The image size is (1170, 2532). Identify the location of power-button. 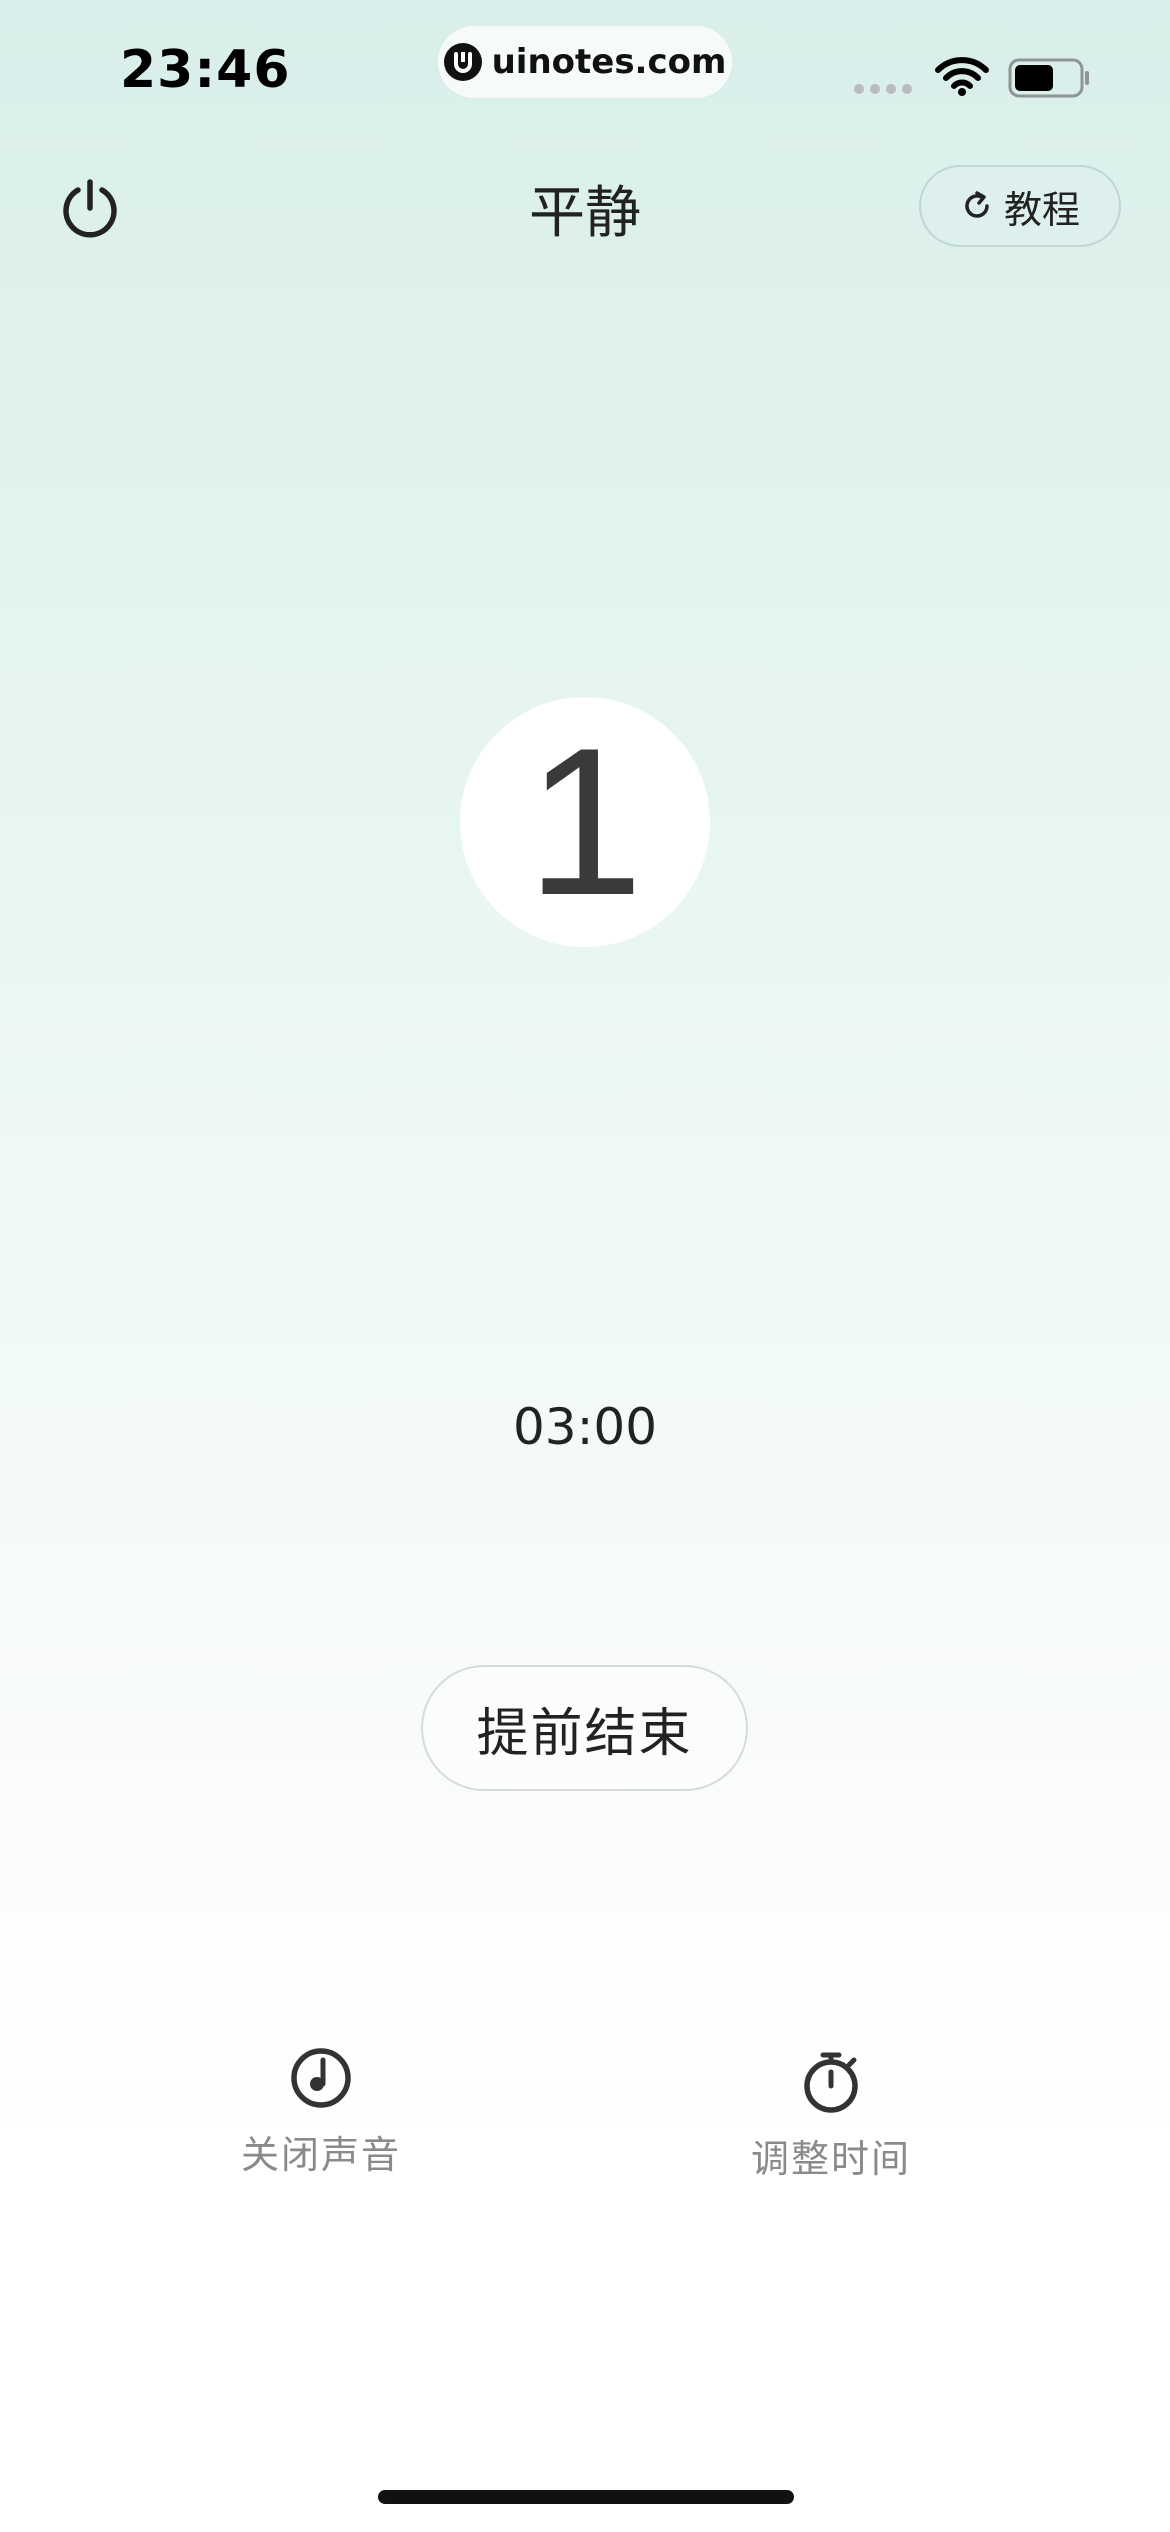
(90, 208).